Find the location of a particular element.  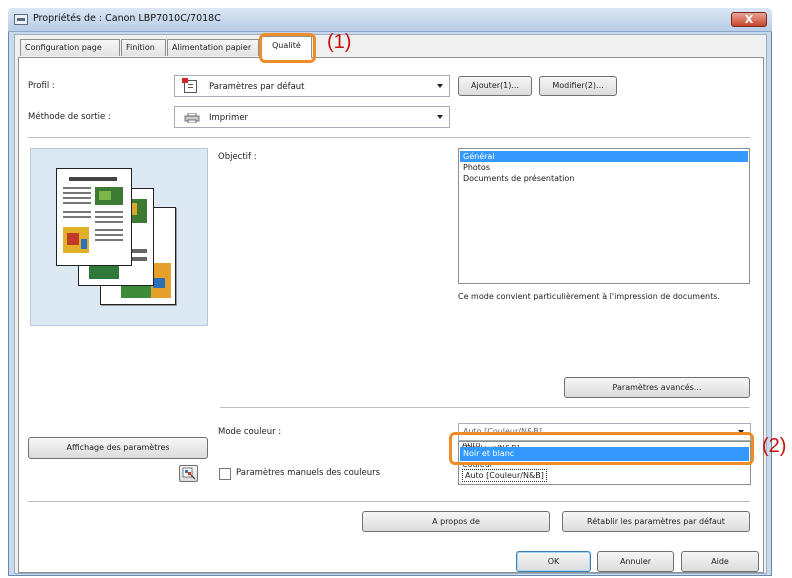

close-button: X is located at coordinates (749, 19).